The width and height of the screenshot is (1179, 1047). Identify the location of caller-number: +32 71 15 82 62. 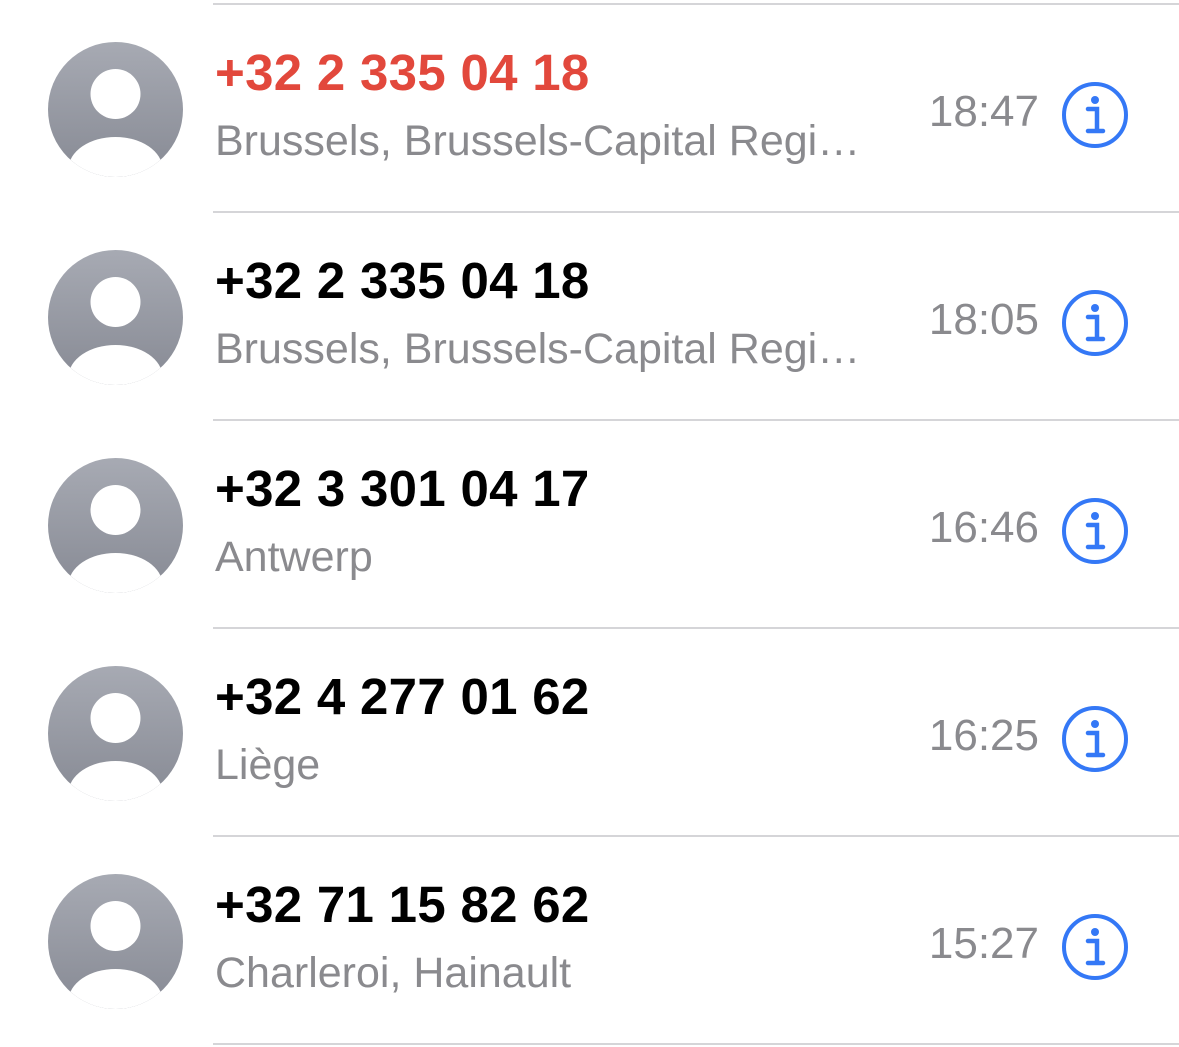
(402, 904).